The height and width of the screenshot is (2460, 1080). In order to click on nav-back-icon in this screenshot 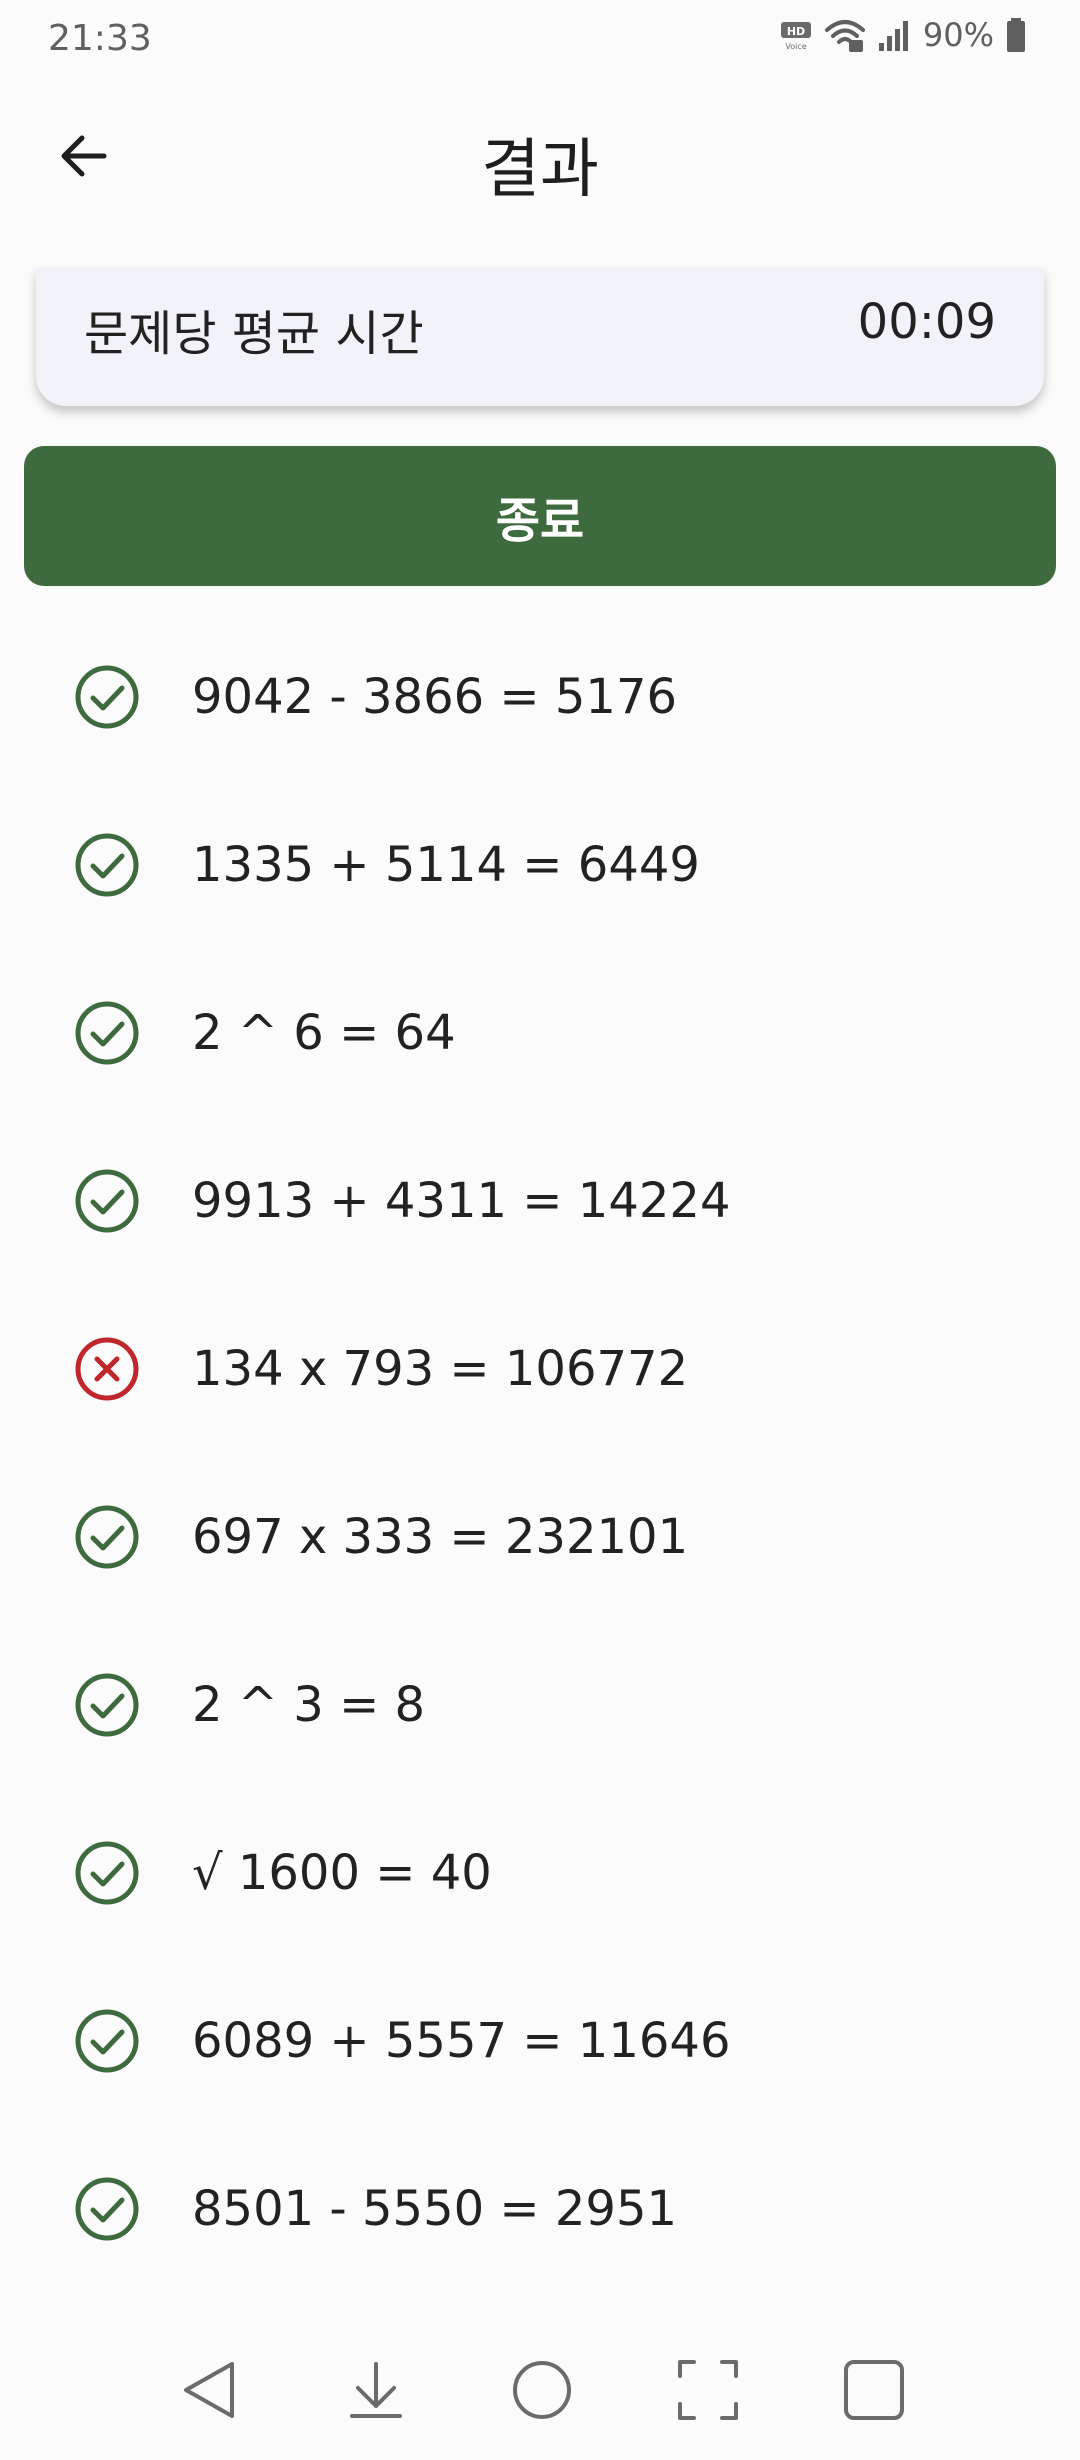, I will do `click(210, 2392)`.